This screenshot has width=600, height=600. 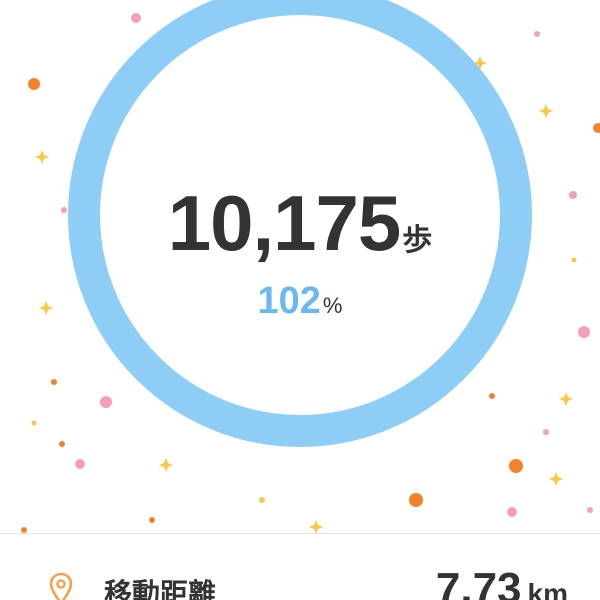 I want to click on distance-reading: 7.73 km, so click(x=502, y=582).